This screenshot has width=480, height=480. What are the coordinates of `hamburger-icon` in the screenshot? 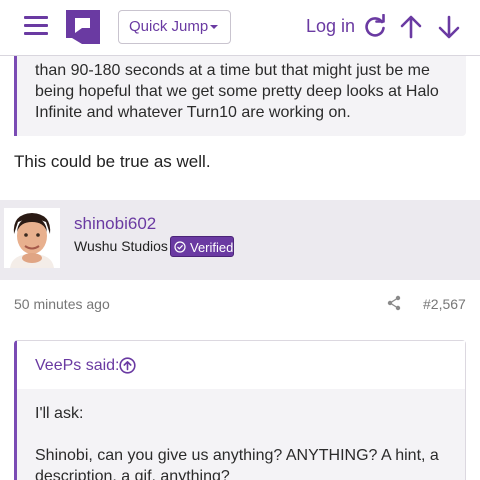 It's located at (36, 26).